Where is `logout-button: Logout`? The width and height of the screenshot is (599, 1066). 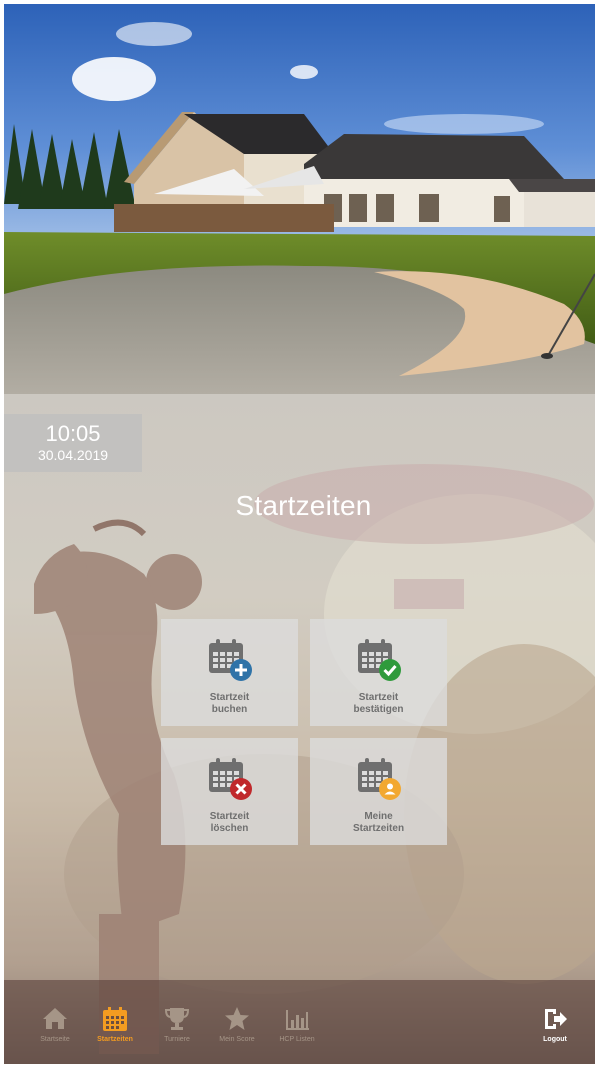
logout-button: Logout is located at coordinates (555, 1022).